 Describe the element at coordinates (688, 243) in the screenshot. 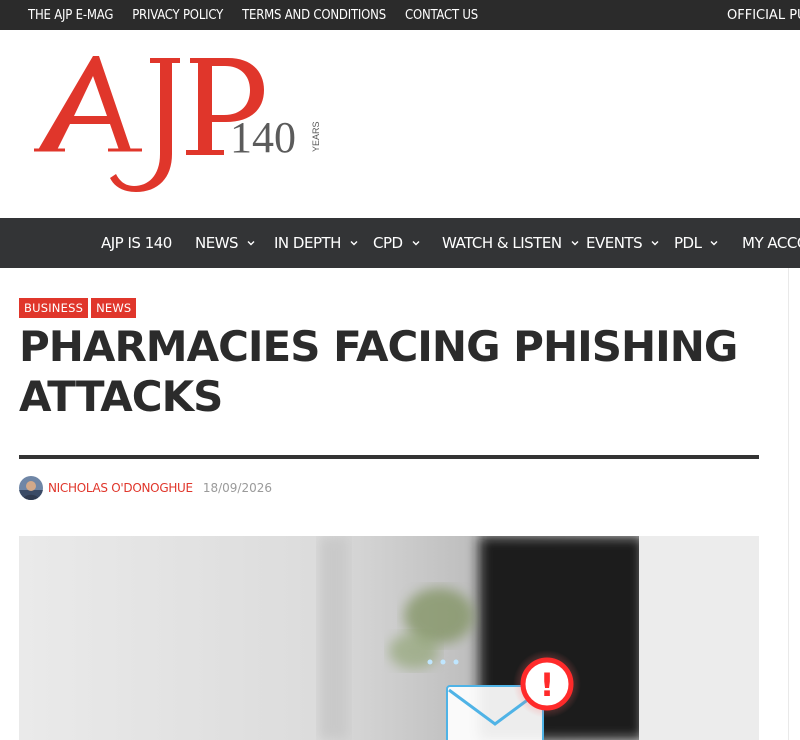

I see `nav-item-label: PDL` at that location.